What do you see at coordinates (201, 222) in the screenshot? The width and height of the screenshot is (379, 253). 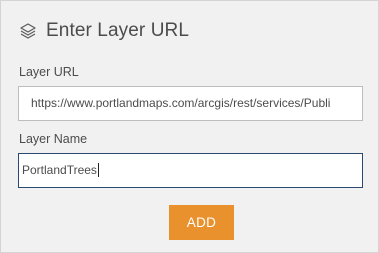 I see `add-button: ADD` at bounding box center [201, 222].